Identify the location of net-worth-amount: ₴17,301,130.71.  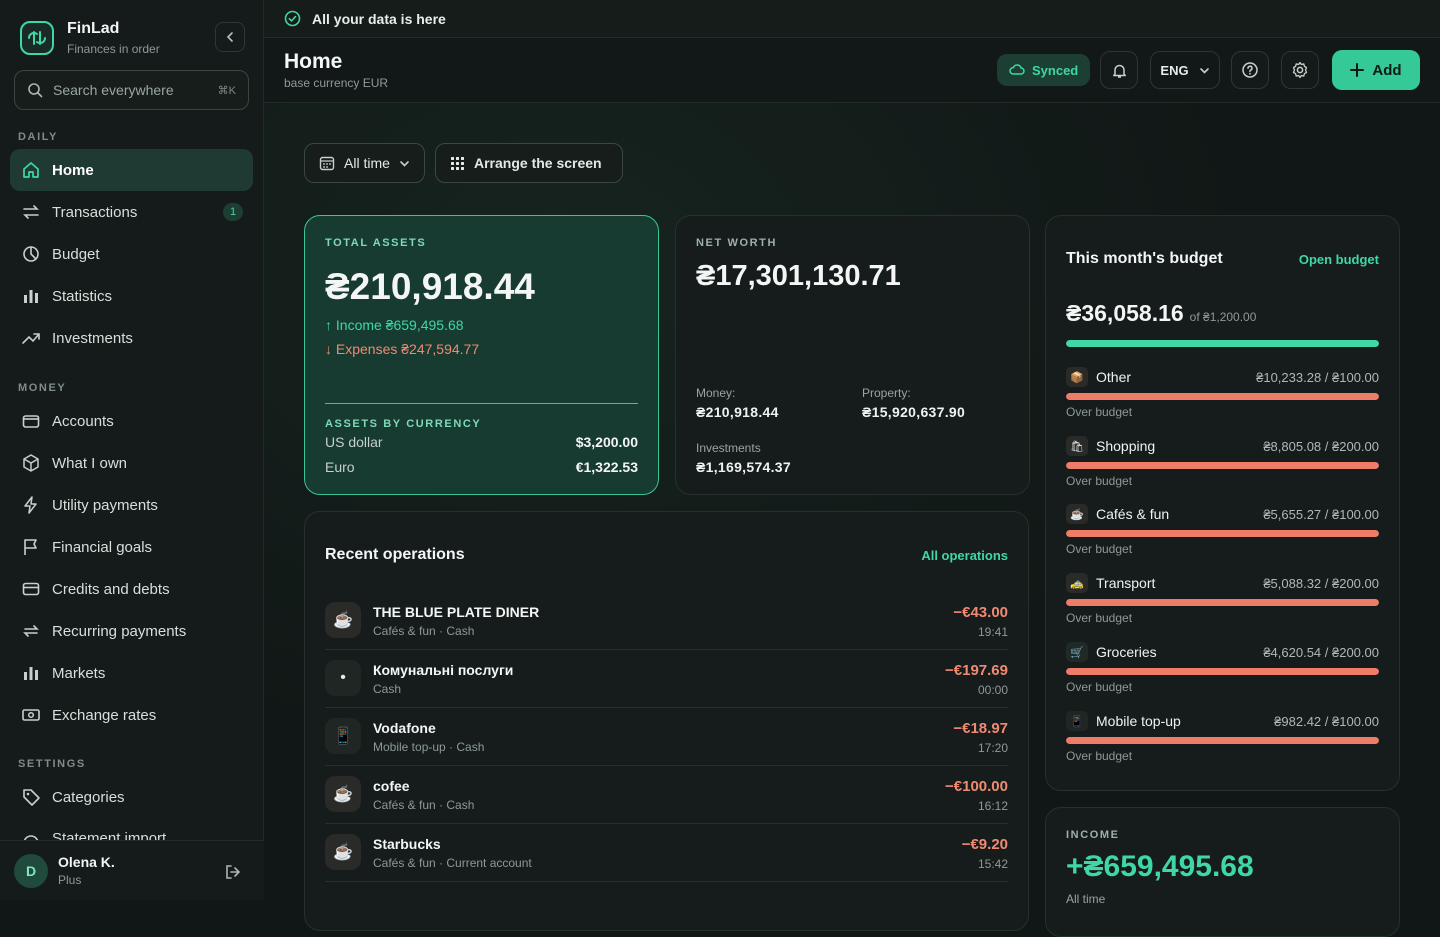
(798, 276).